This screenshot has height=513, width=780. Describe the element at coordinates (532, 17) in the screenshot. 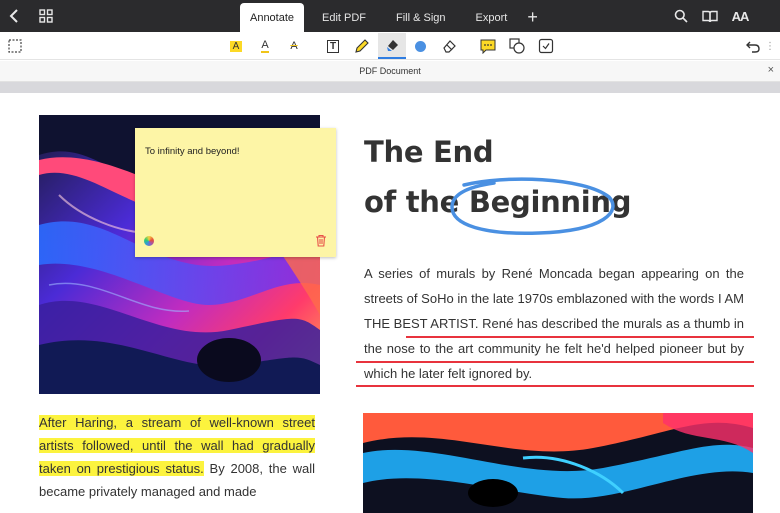

I see `add-tab-button: +` at that location.